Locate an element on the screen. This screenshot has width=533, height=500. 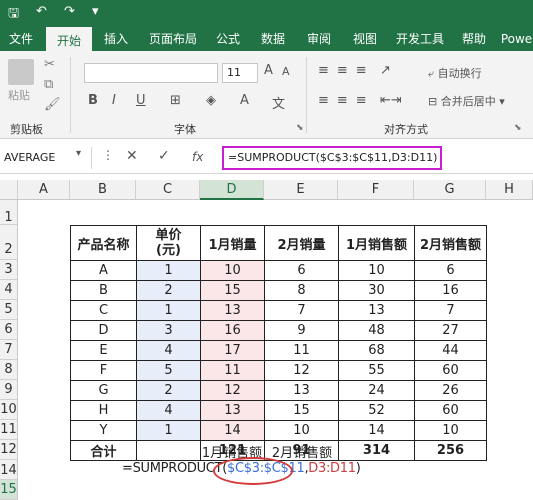
table-cell: 44 is located at coordinates (450, 350).